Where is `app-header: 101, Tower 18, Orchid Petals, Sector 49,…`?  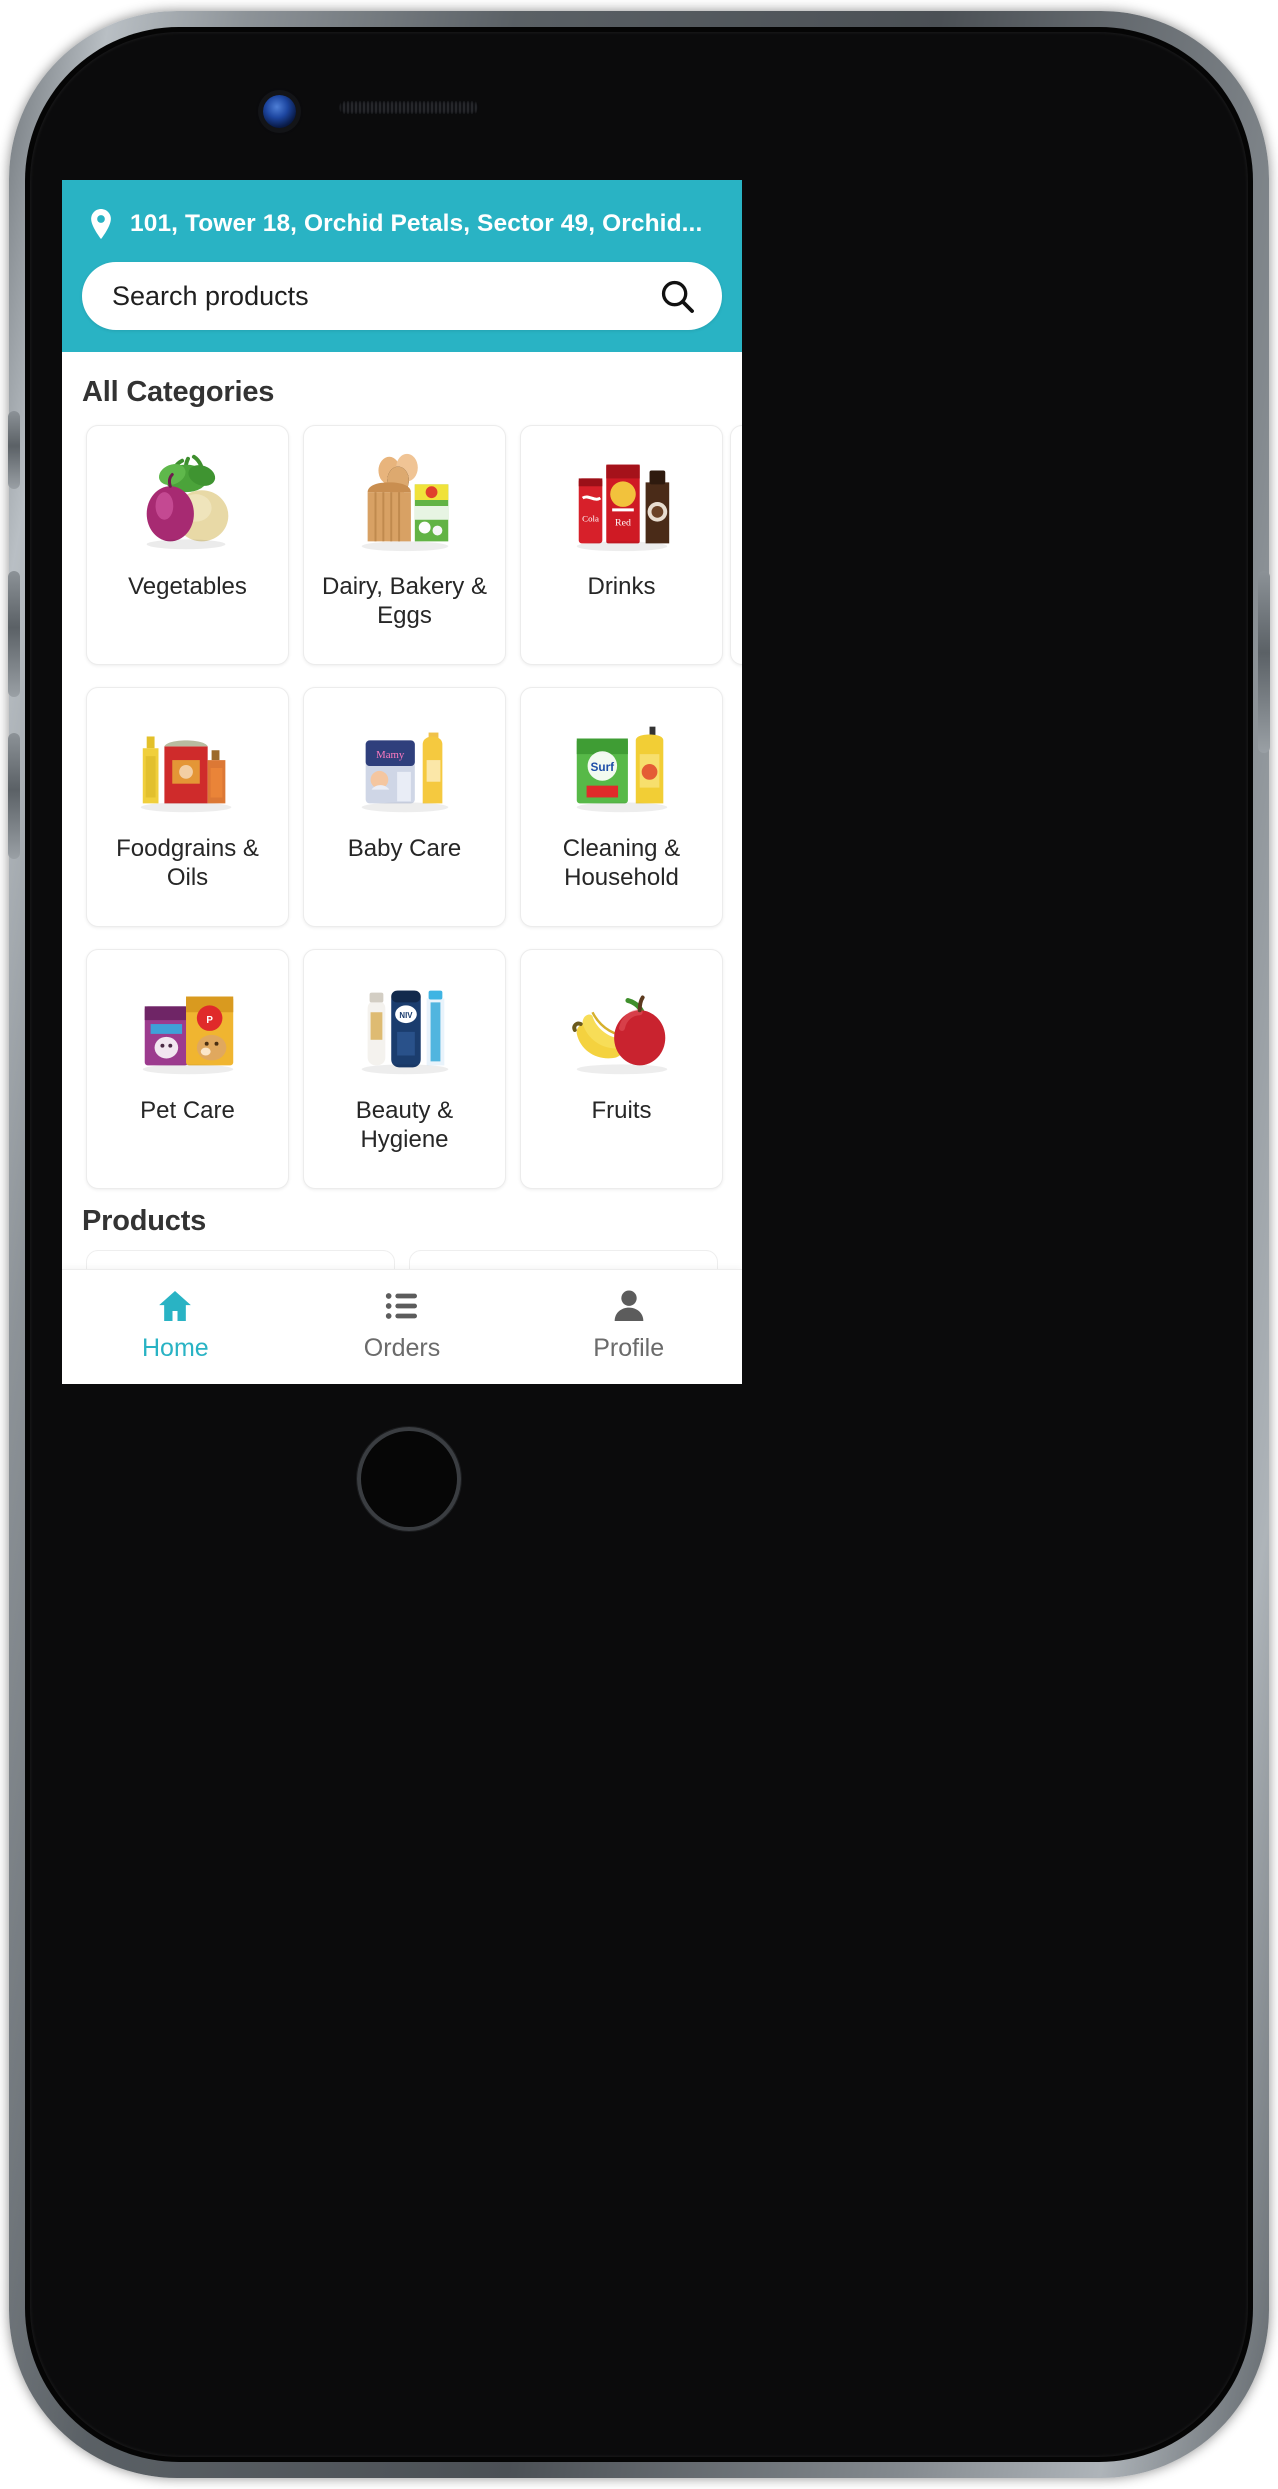 app-header: 101, Tower 18, Orchid Petals, Sector 49,… is located at coordinates (402, 266).